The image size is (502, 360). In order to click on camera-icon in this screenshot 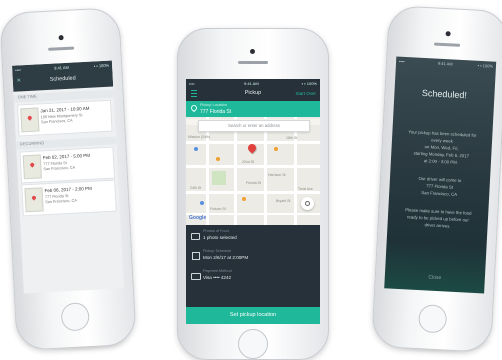, I will do `click(195, 236)`.